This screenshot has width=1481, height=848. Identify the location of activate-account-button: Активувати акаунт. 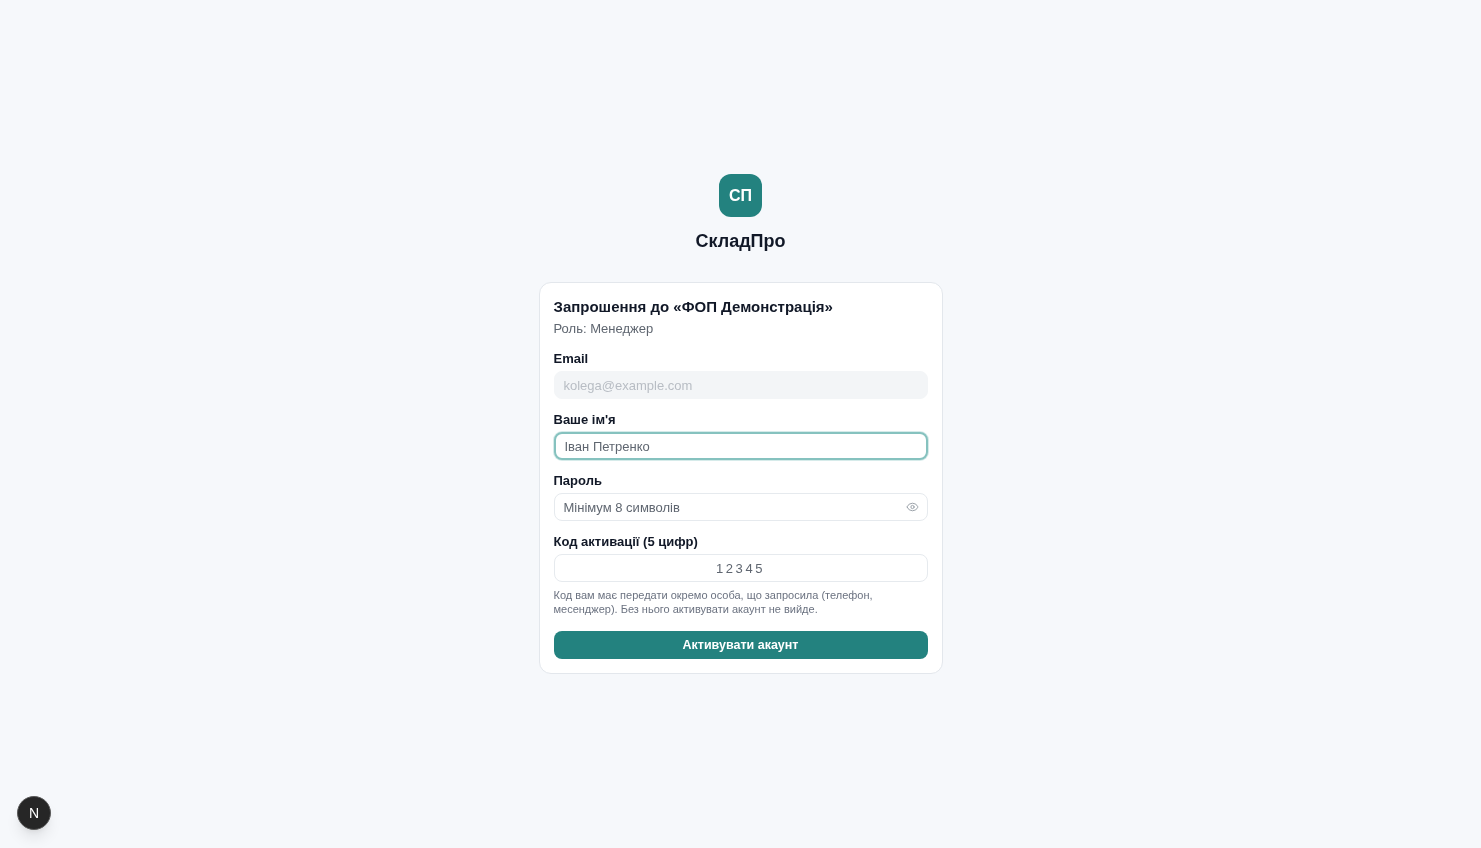
(740, 645).